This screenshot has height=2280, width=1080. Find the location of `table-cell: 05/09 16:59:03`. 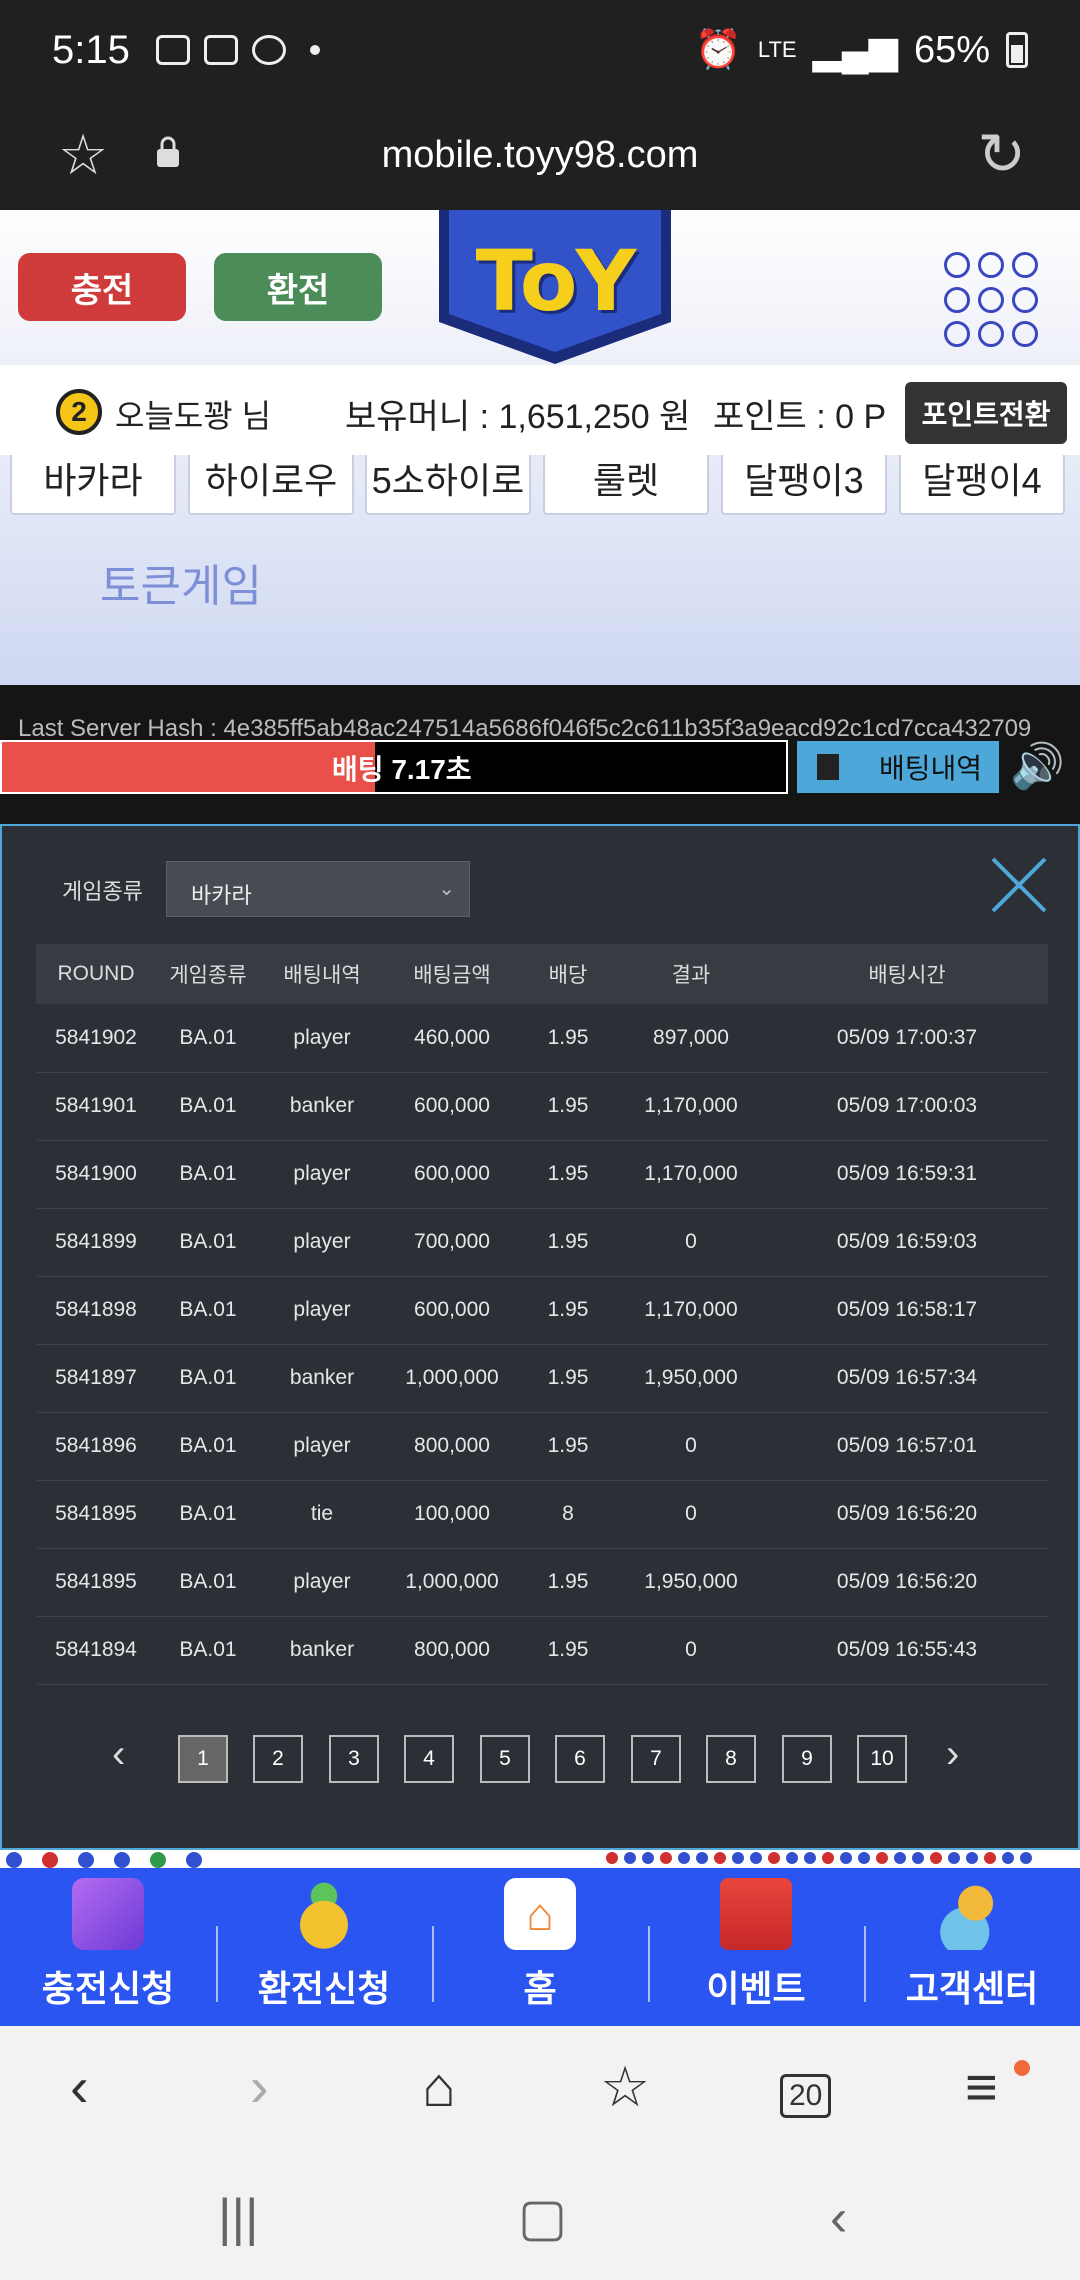

table-cell: 05/09 16:59:03 is located at coordinates (907, 1242).